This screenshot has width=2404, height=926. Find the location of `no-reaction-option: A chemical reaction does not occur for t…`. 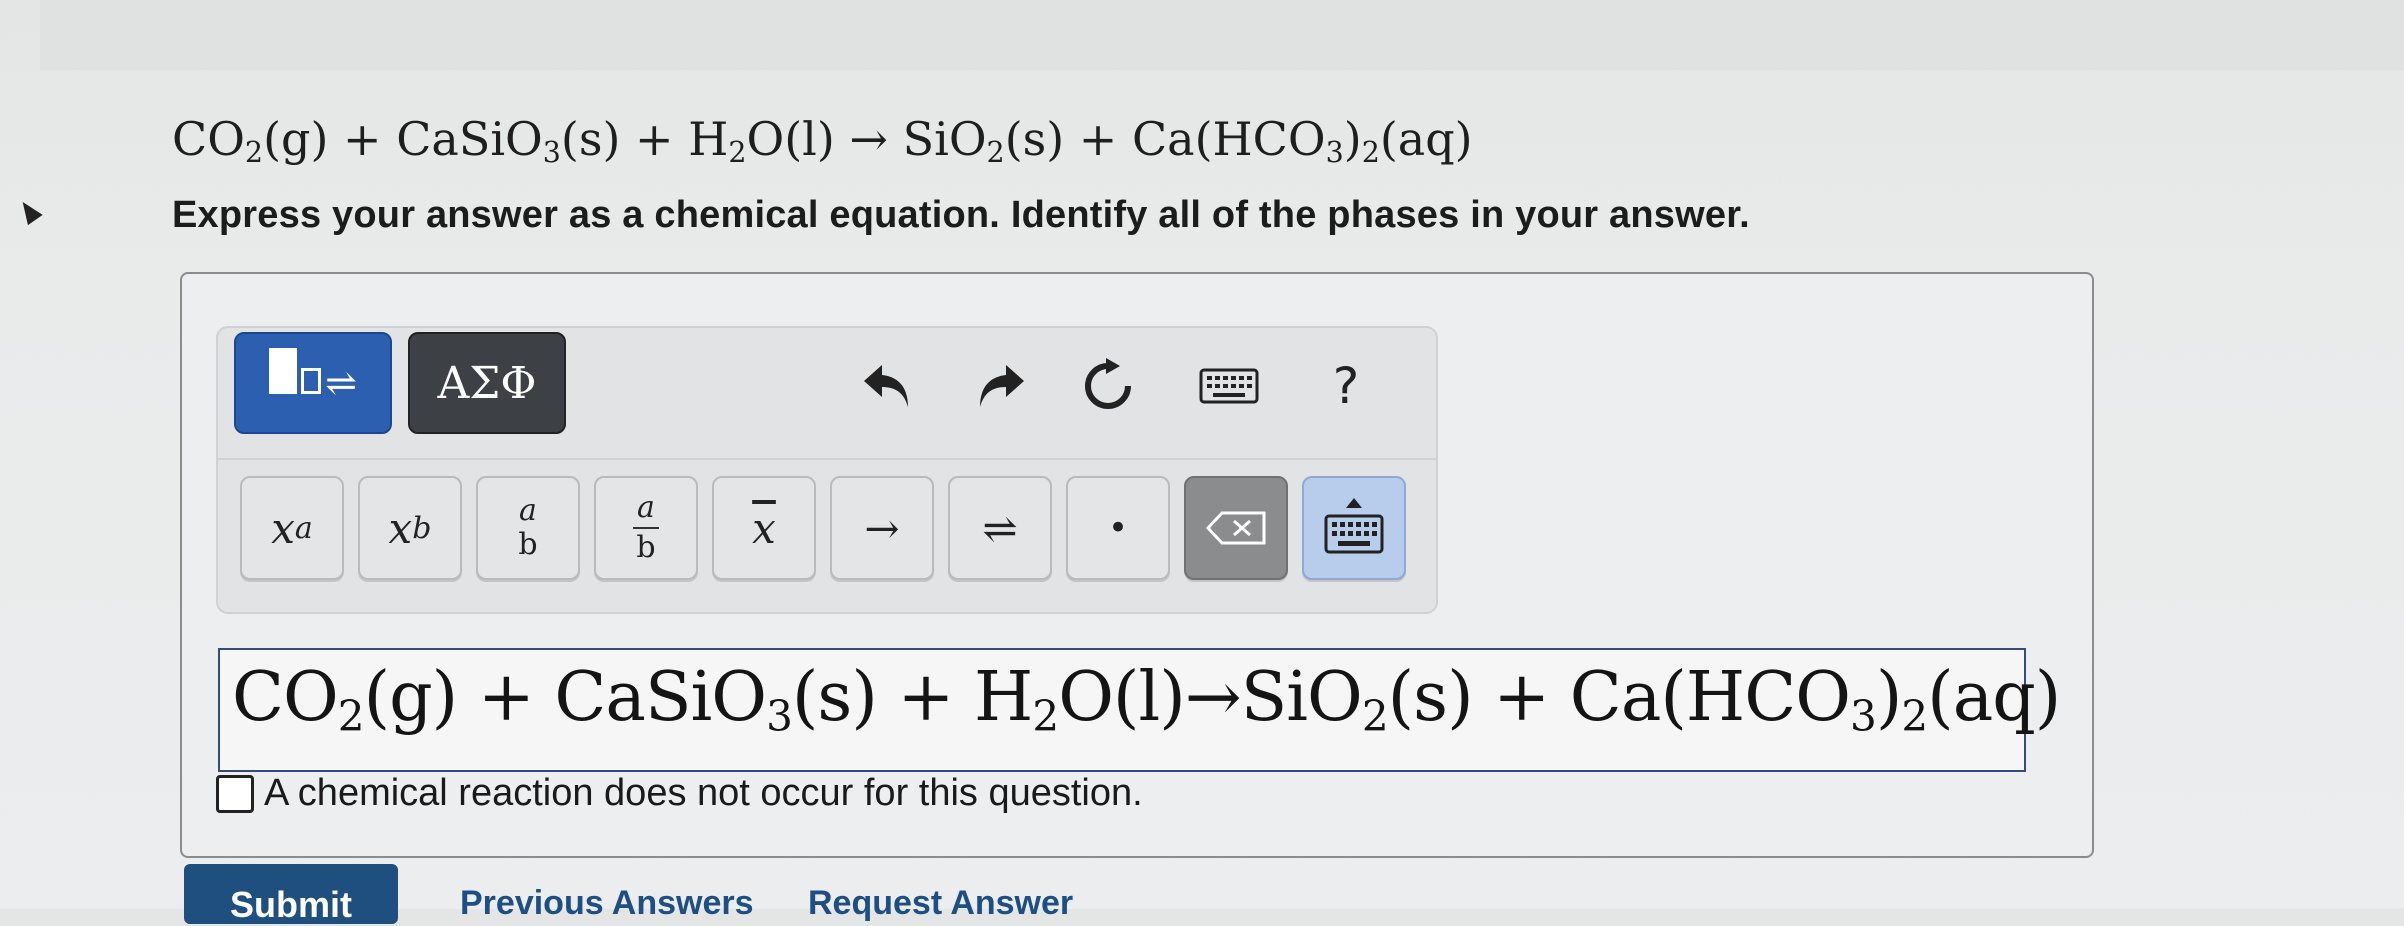

no-reaction-option: A chemical reaction does not occur for t… is located at coordinates (679, 793).